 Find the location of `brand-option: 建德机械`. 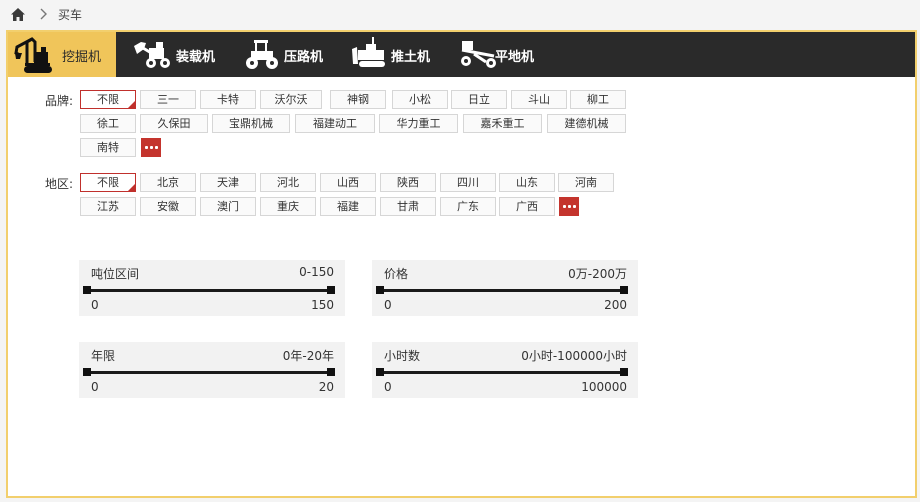

brand-option: 建德机械 is located at coordinates (586, 123).